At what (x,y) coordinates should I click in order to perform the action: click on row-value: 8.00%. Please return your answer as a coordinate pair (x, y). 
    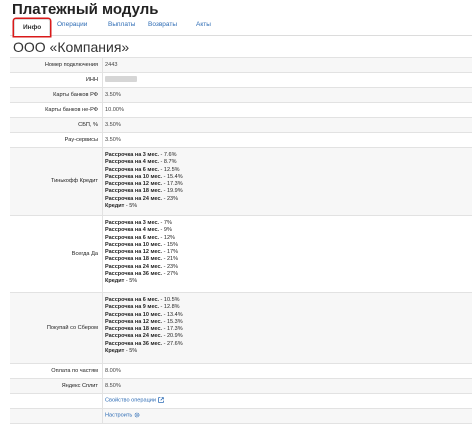
    Looking at the image, I should click on (113, 371).